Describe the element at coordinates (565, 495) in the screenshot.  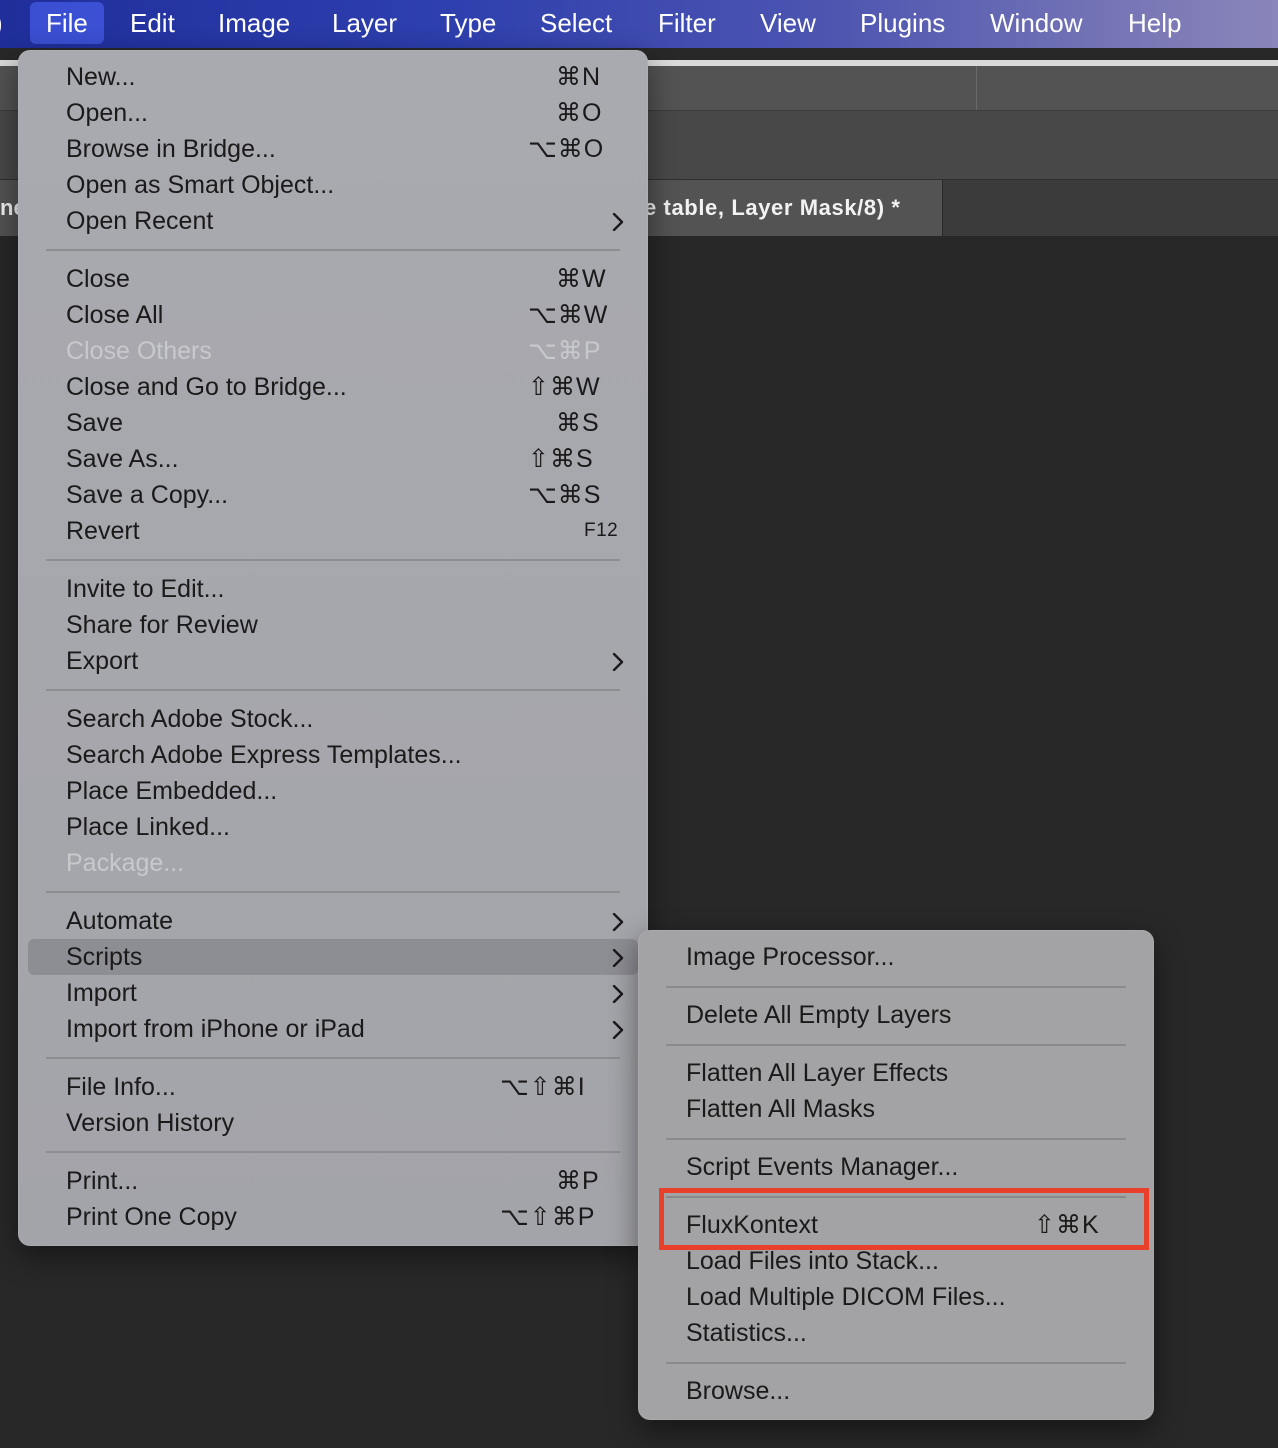
I see `shortcut: ⌥⌘S` at that location.